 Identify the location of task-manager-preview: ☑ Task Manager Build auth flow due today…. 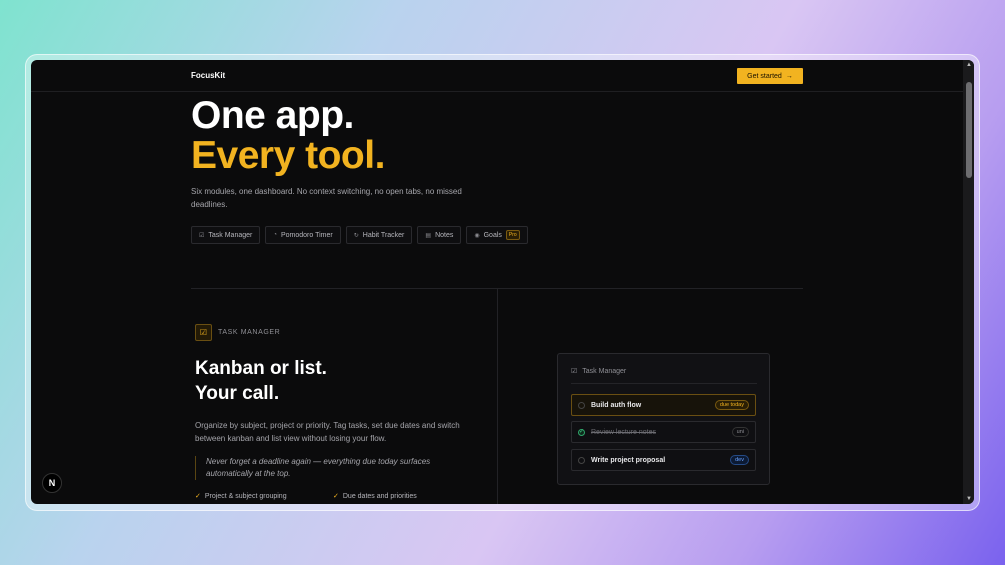
(663, 419).